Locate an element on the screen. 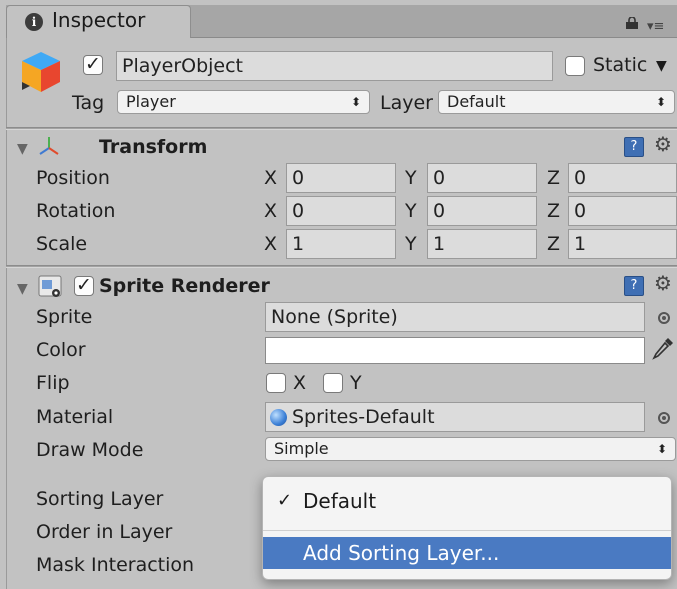  active-checkbox is located at coordinates (93, 64).